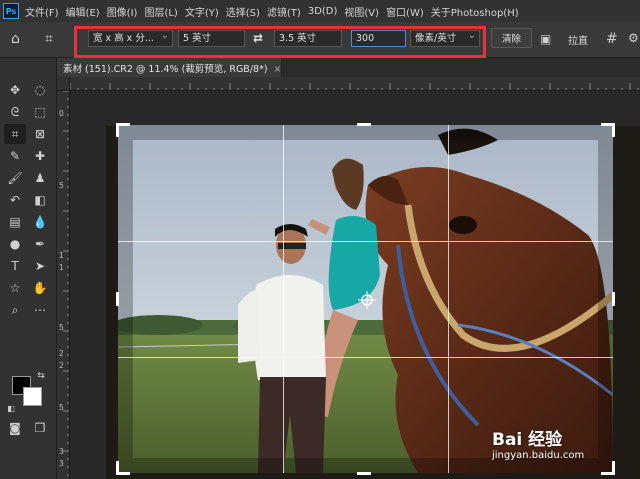  Describe the element at coordinates (15, 39) in the screenshot. I see `home-icon: ⌂` at that location.